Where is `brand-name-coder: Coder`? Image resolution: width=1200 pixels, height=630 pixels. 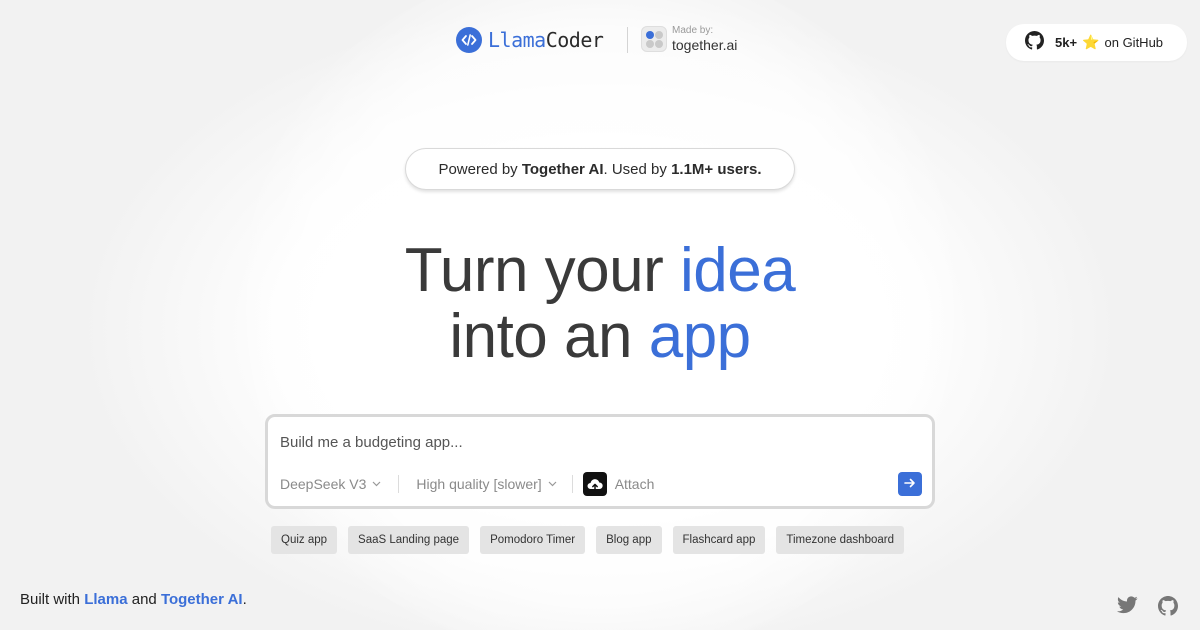
brand-name-coder: Coder is located at coordinates (574, 40).